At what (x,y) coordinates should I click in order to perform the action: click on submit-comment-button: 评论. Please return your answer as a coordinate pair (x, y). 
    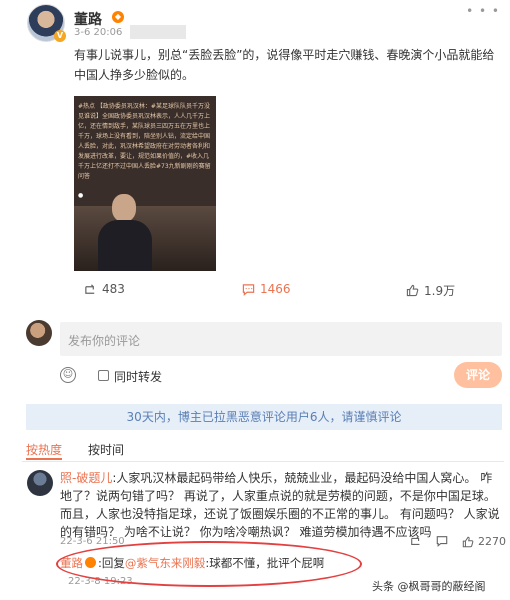
    Looking at the image, I should click on (478, 375).